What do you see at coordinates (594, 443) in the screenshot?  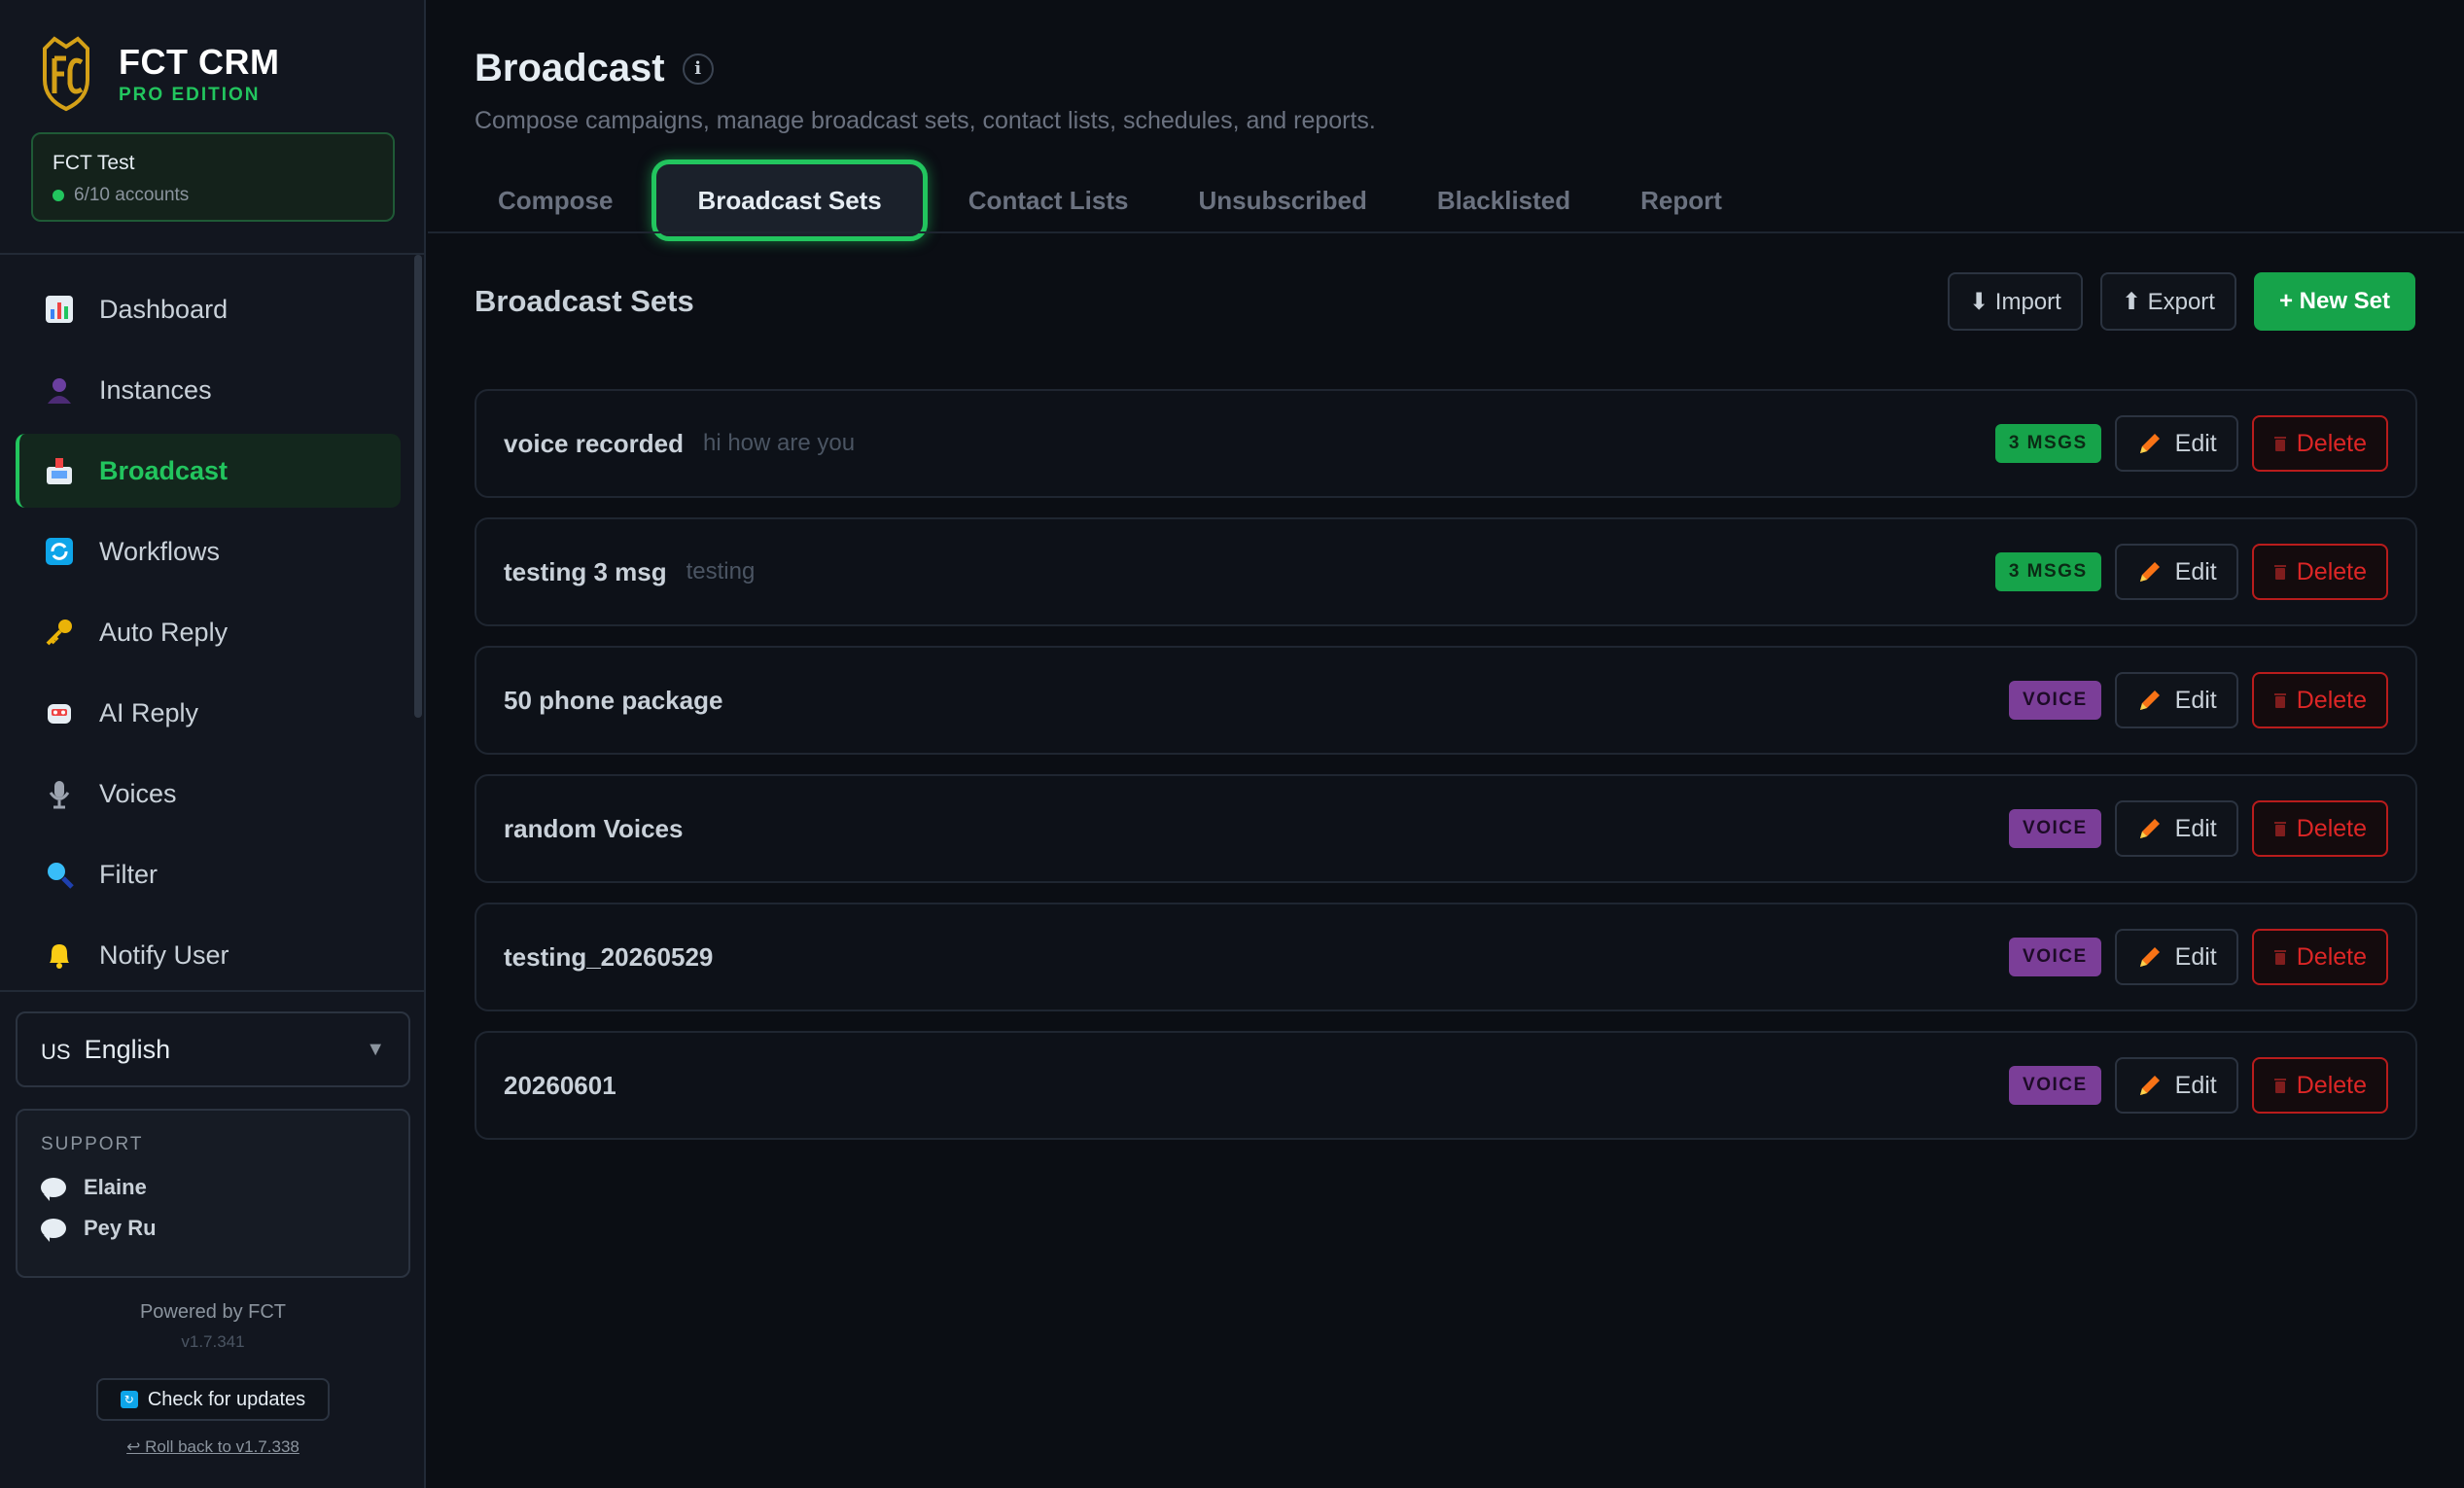 I see `set-name: voice recorded` at bounding box center [594, 443].